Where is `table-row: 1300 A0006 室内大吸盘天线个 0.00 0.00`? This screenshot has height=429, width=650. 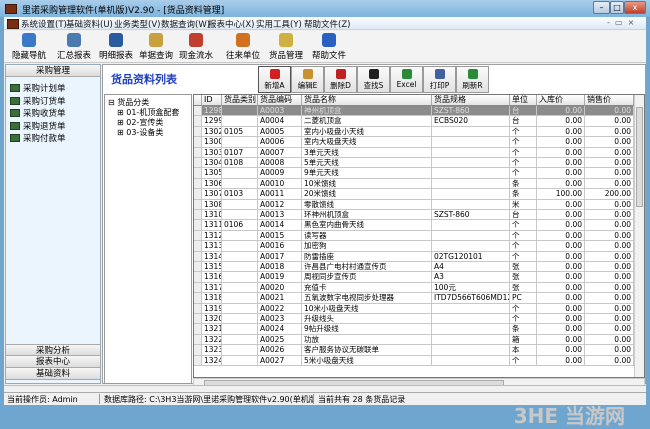 table-row: 1300 A0006 室内大吸盘天线个 0.00 0.00 is located at coordinates (414, 142).